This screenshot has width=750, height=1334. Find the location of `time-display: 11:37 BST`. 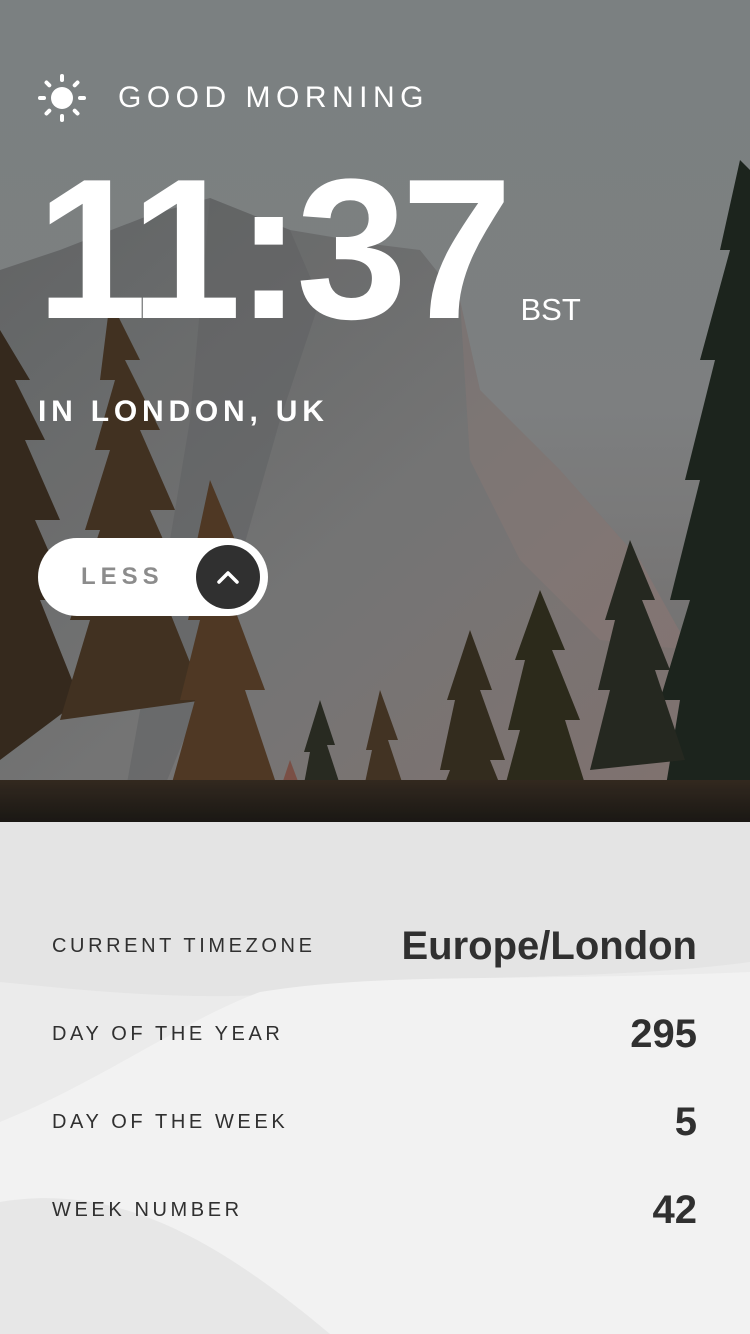

time-display: 11:37 BST is located at coordinates (308, 250).